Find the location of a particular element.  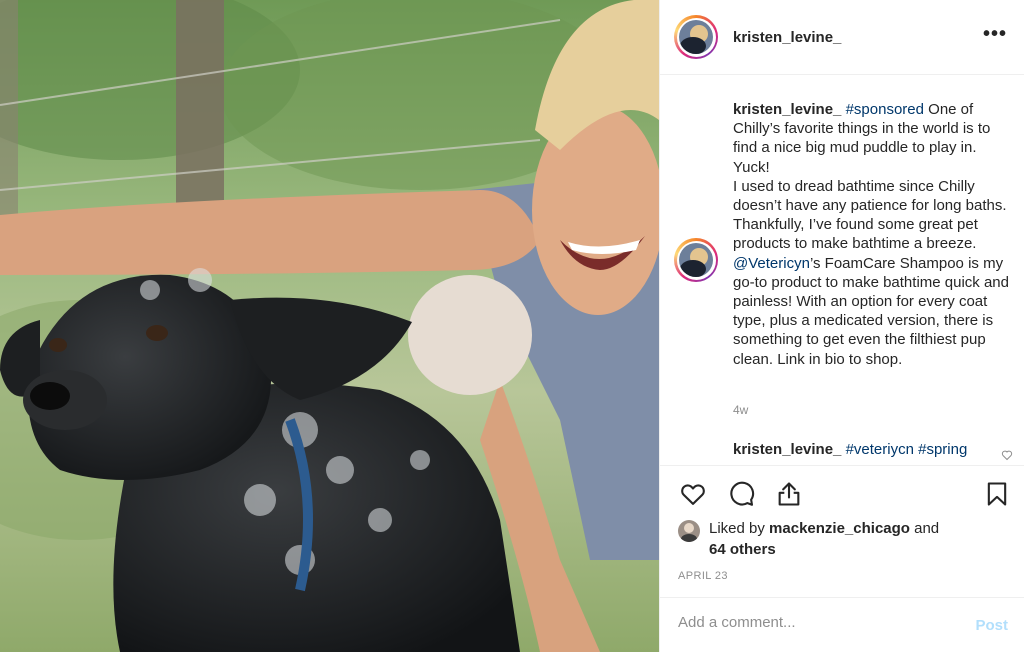

caption-username: kristen_levine_ is located at coordinates (787, 109).